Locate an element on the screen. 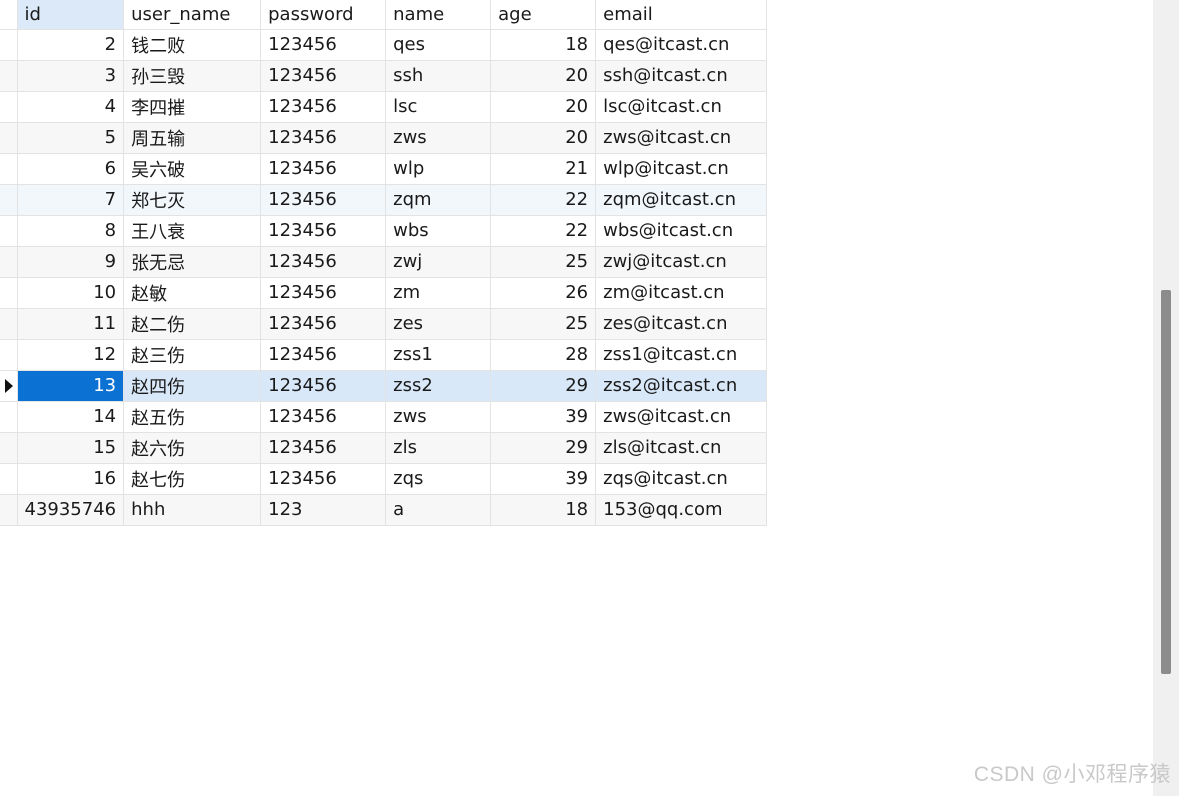  cell-age: 18 is located at coordinates (543, 45).